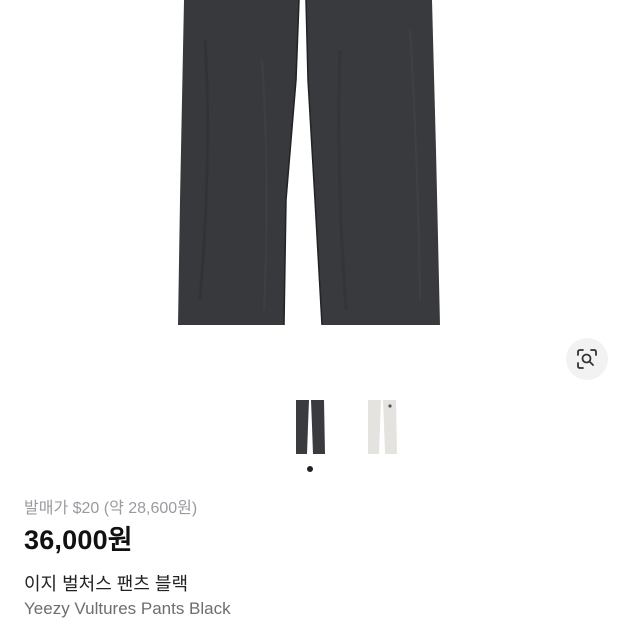  Describe the element at coordinates (127, 608) in the screenshot. I see `product-name-english: Yeezy Vultures Pants Black` at that location.